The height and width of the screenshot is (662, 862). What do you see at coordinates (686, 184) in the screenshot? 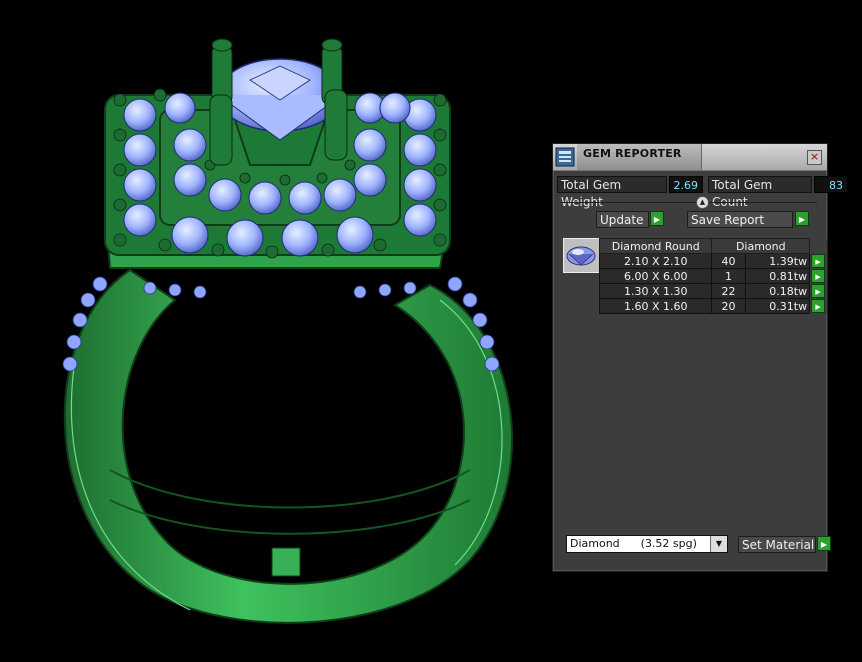
I see `total-gem-weight-value: 2.69` at bounding box center [686, 184].